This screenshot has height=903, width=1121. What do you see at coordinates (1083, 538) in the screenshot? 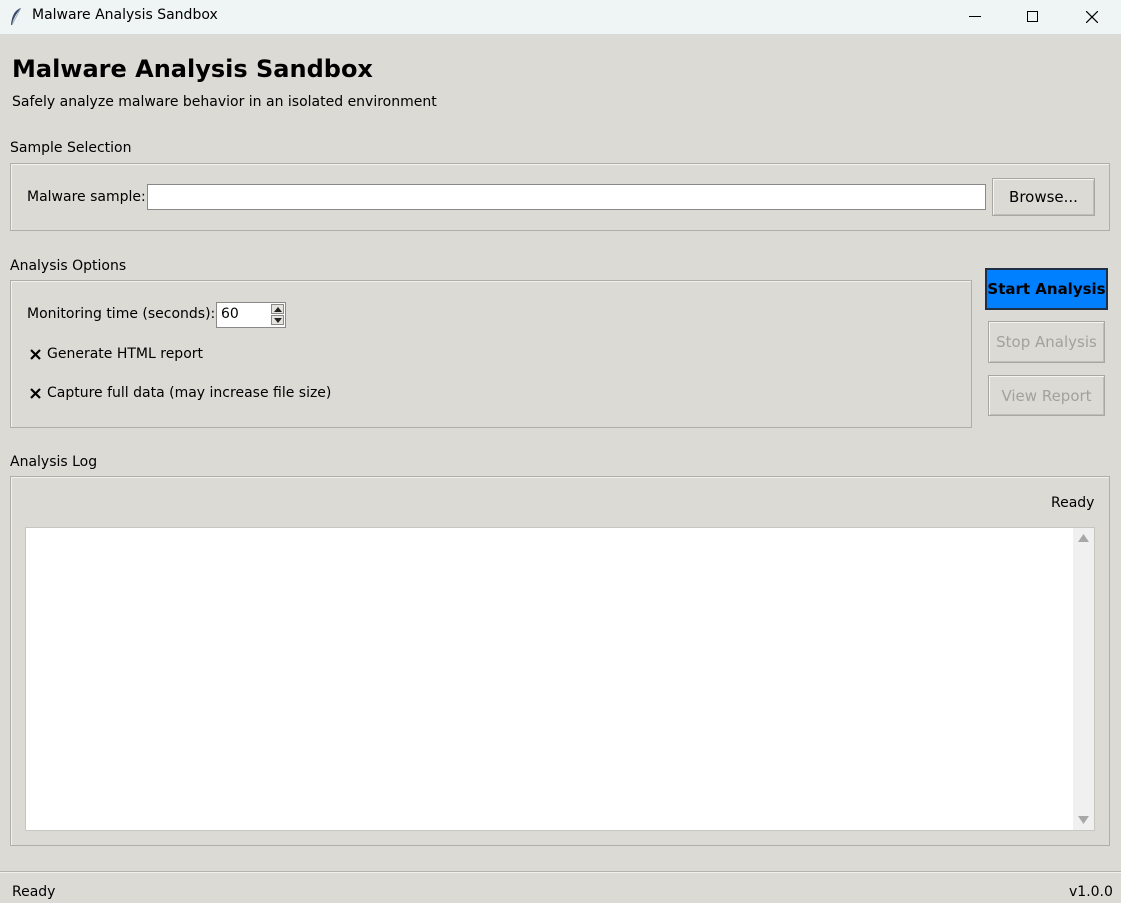
I see `scroll-up-icon` at bounding box center [1083, 538].